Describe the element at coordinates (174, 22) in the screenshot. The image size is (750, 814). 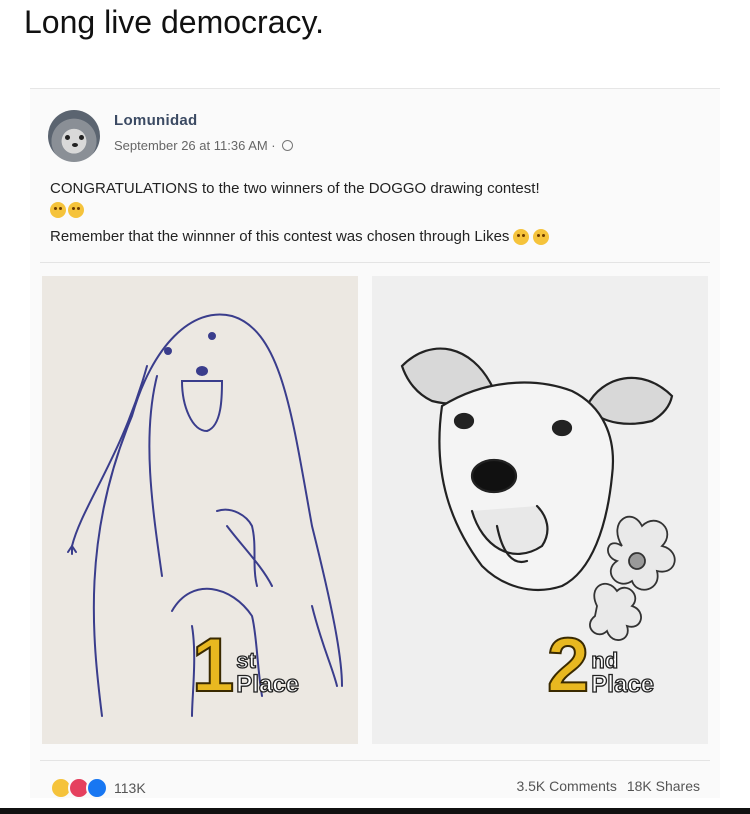
I see `tweet-caption: Long live democracy.` at that location.